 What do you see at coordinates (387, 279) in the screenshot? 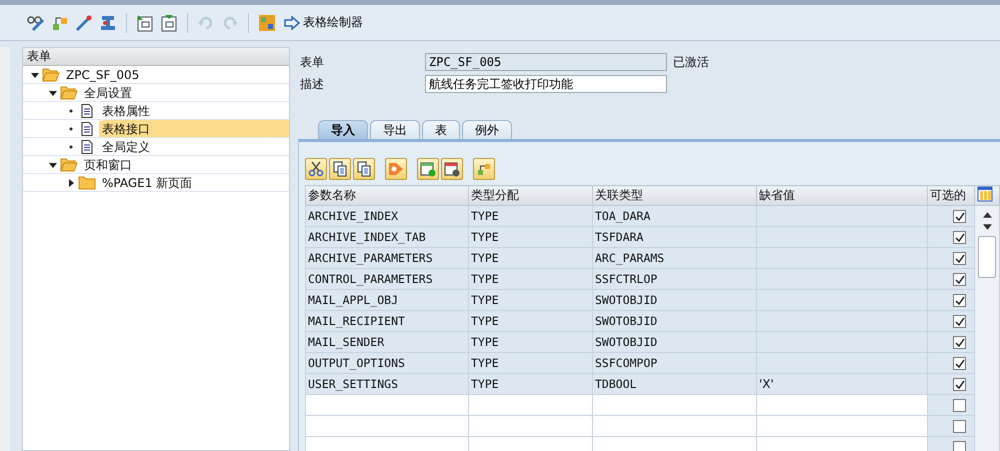
I see `table-cell: CONTROL_PARAMETERS` at bounding box center [387, 279].